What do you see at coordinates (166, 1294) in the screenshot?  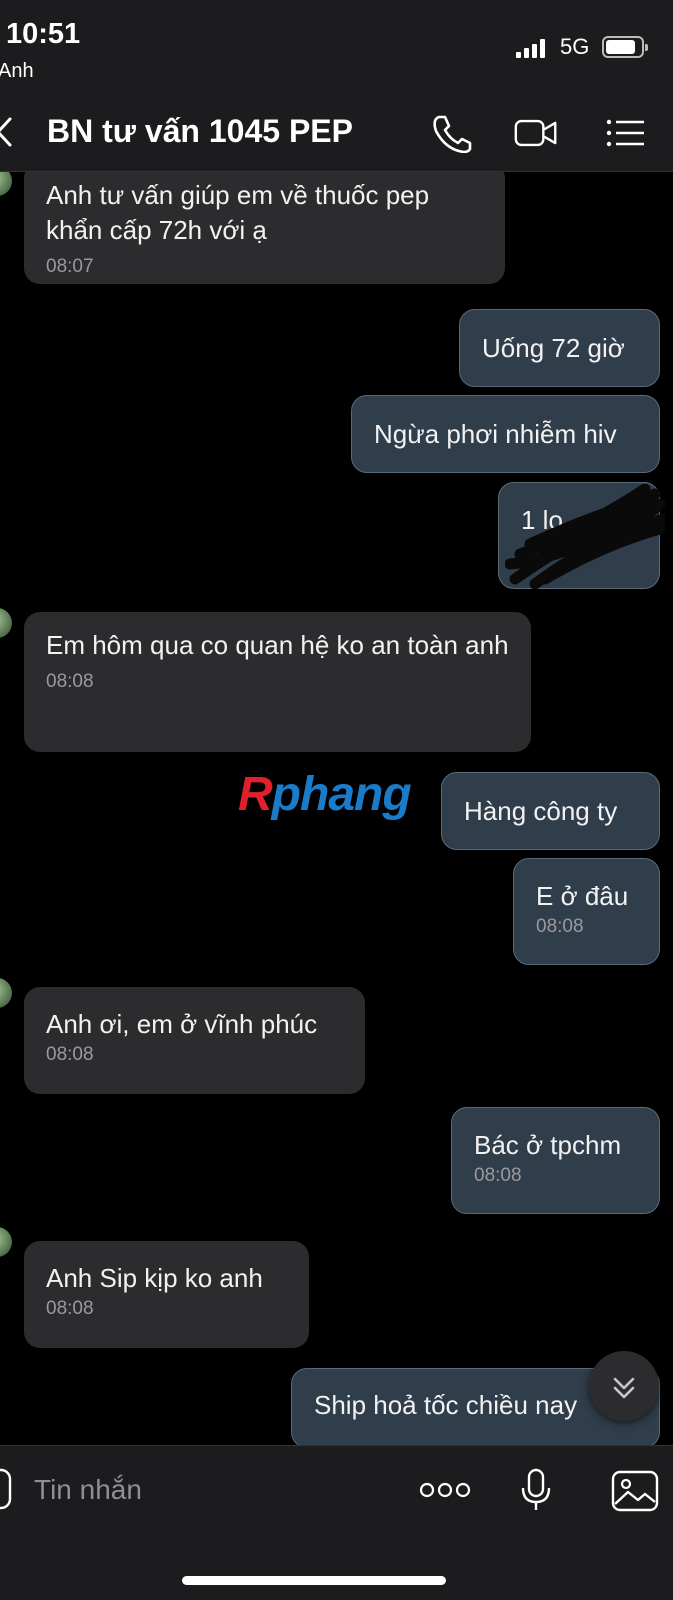 I see `incoming-message: Anh Sip kịp ko anh 08:08` at bounding box center [166, 1294].